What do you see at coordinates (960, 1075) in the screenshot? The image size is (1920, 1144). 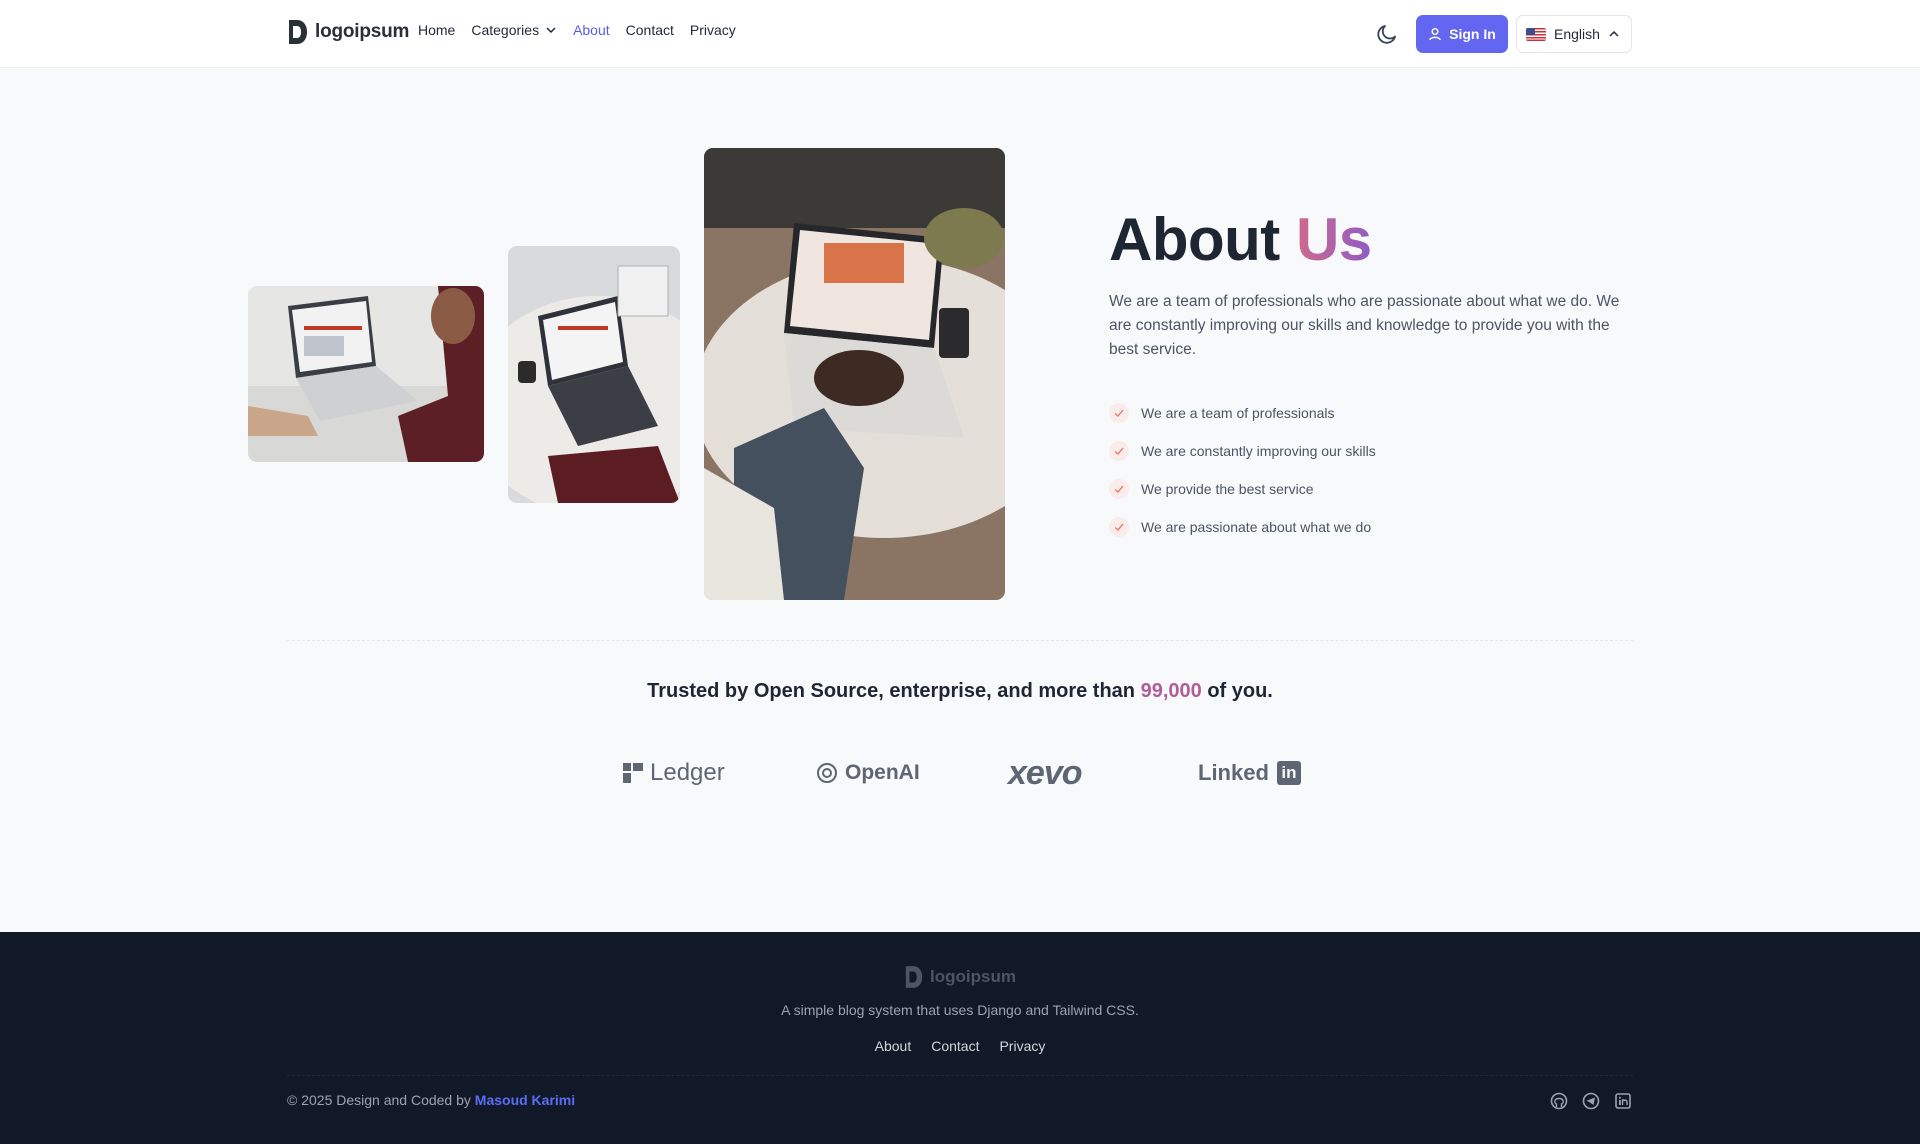 I see `footer-divider` at bounding box center [960, 1075].